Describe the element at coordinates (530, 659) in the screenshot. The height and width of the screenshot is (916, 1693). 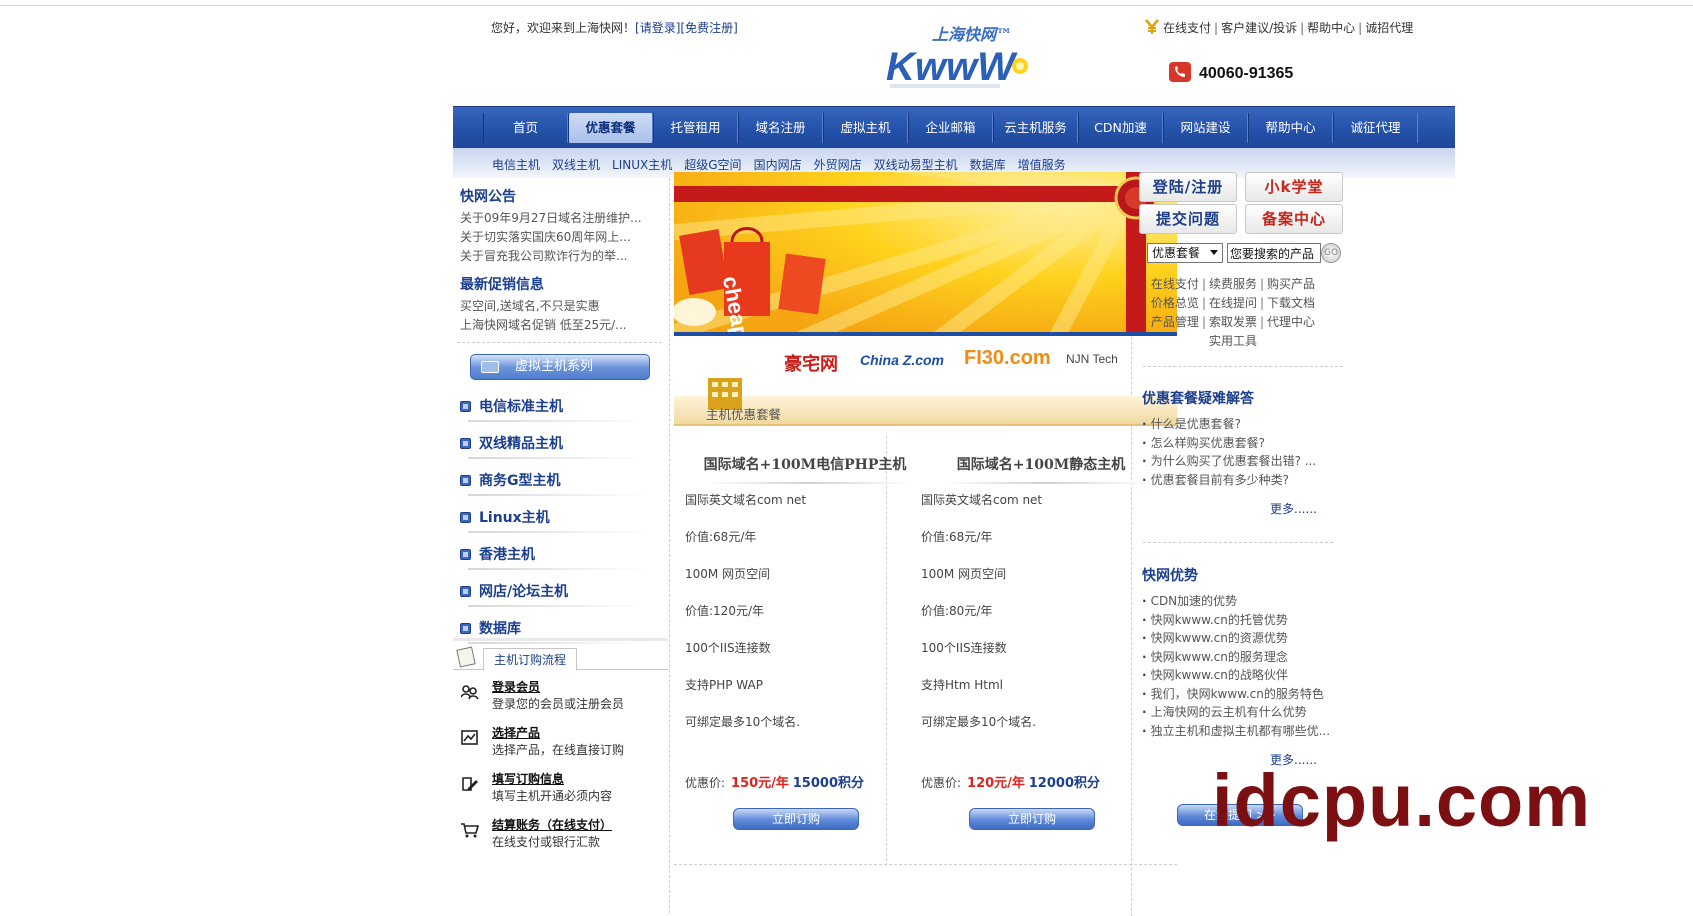
I see `tab-order-flow: 主机订购流程` at that location.